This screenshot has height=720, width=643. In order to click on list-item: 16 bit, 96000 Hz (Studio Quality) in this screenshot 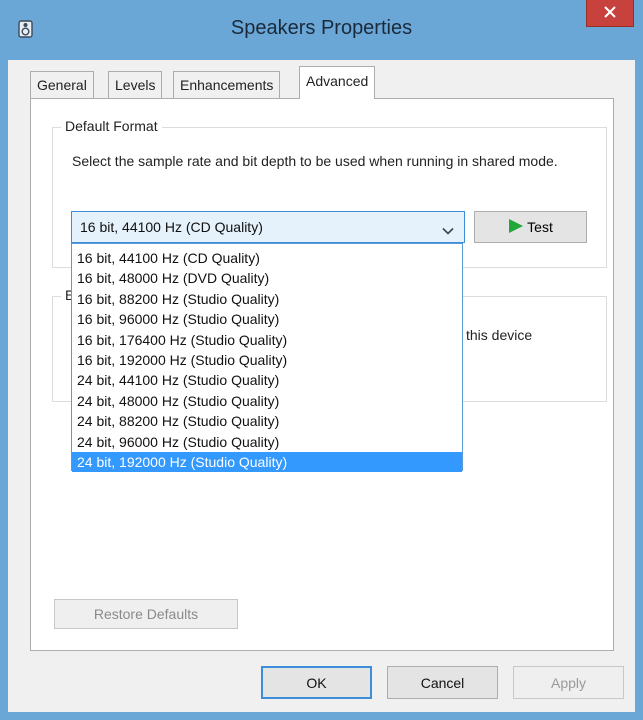, I will do `click(267, 319)`.